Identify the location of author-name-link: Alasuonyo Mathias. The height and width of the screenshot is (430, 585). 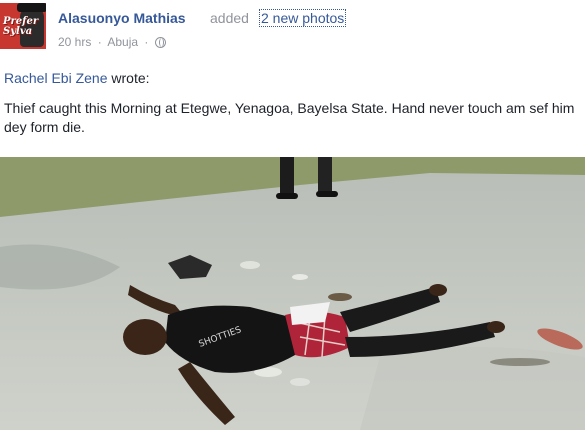
(122, 18).